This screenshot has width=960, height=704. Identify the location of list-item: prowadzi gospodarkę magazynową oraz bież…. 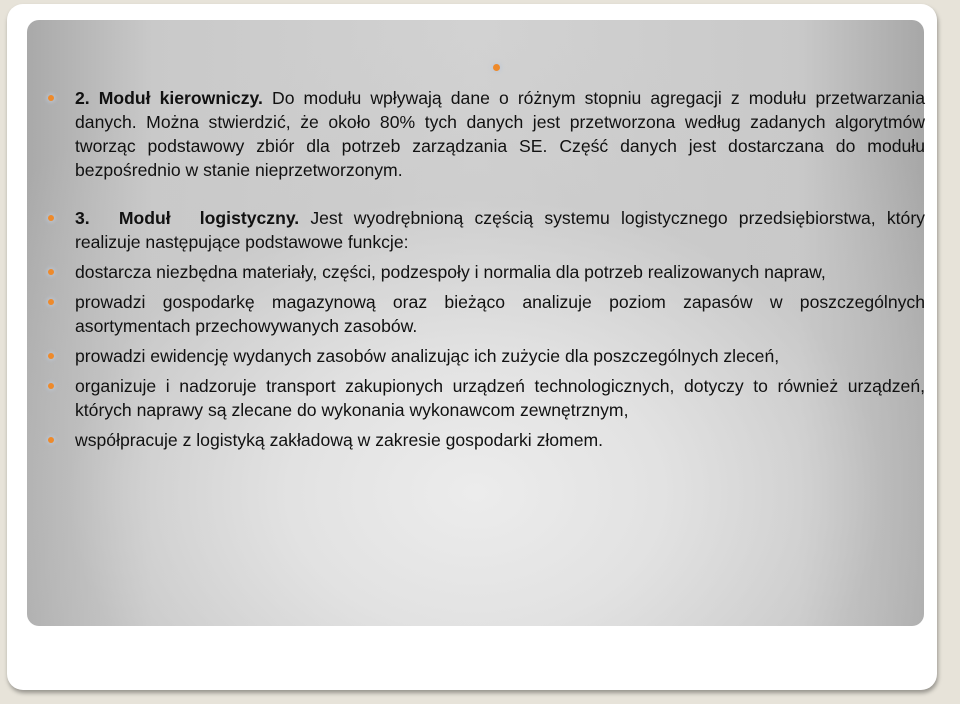
(486, 314).